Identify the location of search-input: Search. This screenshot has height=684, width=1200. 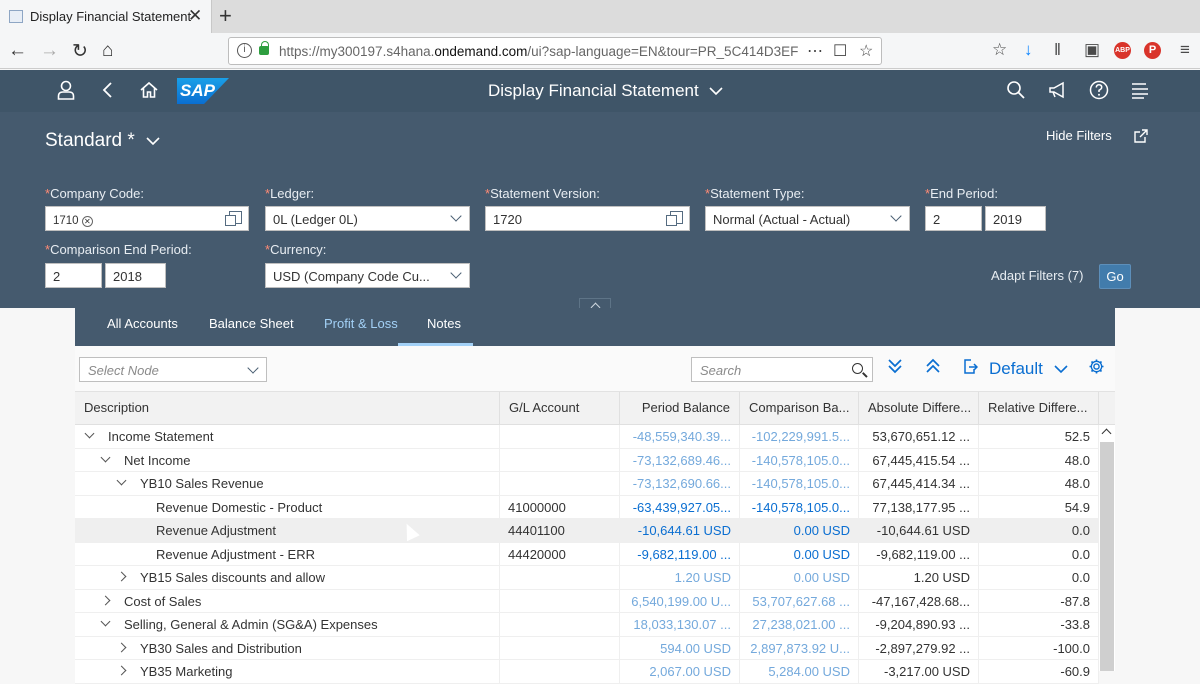
(782, 369).